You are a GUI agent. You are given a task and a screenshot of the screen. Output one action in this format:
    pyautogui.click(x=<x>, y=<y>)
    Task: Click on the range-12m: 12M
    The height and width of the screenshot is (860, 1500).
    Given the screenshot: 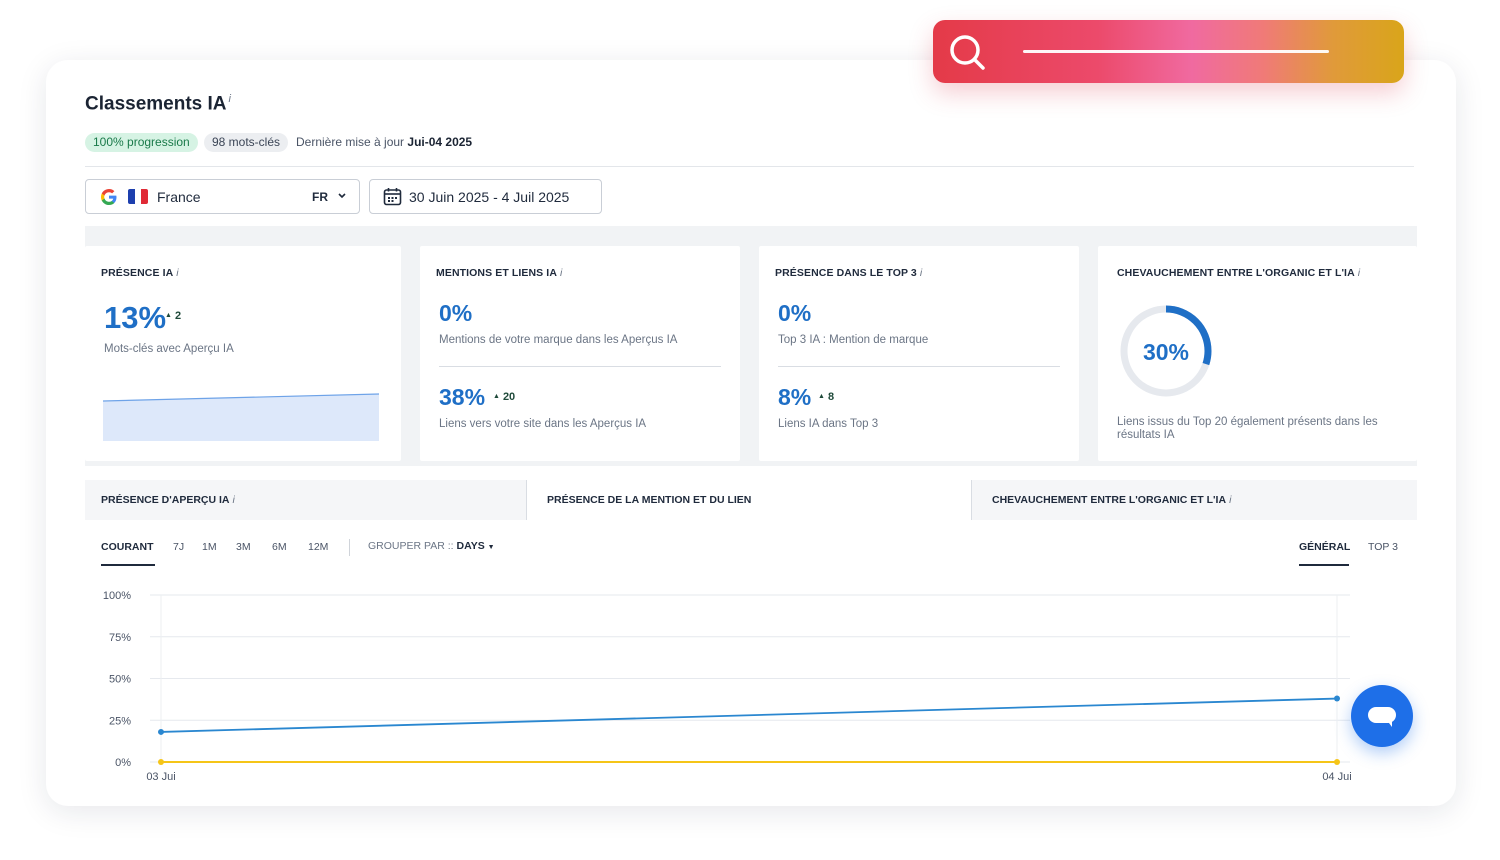 What is the action you would take?
    pyautogui.click(x=318, y=547)
    